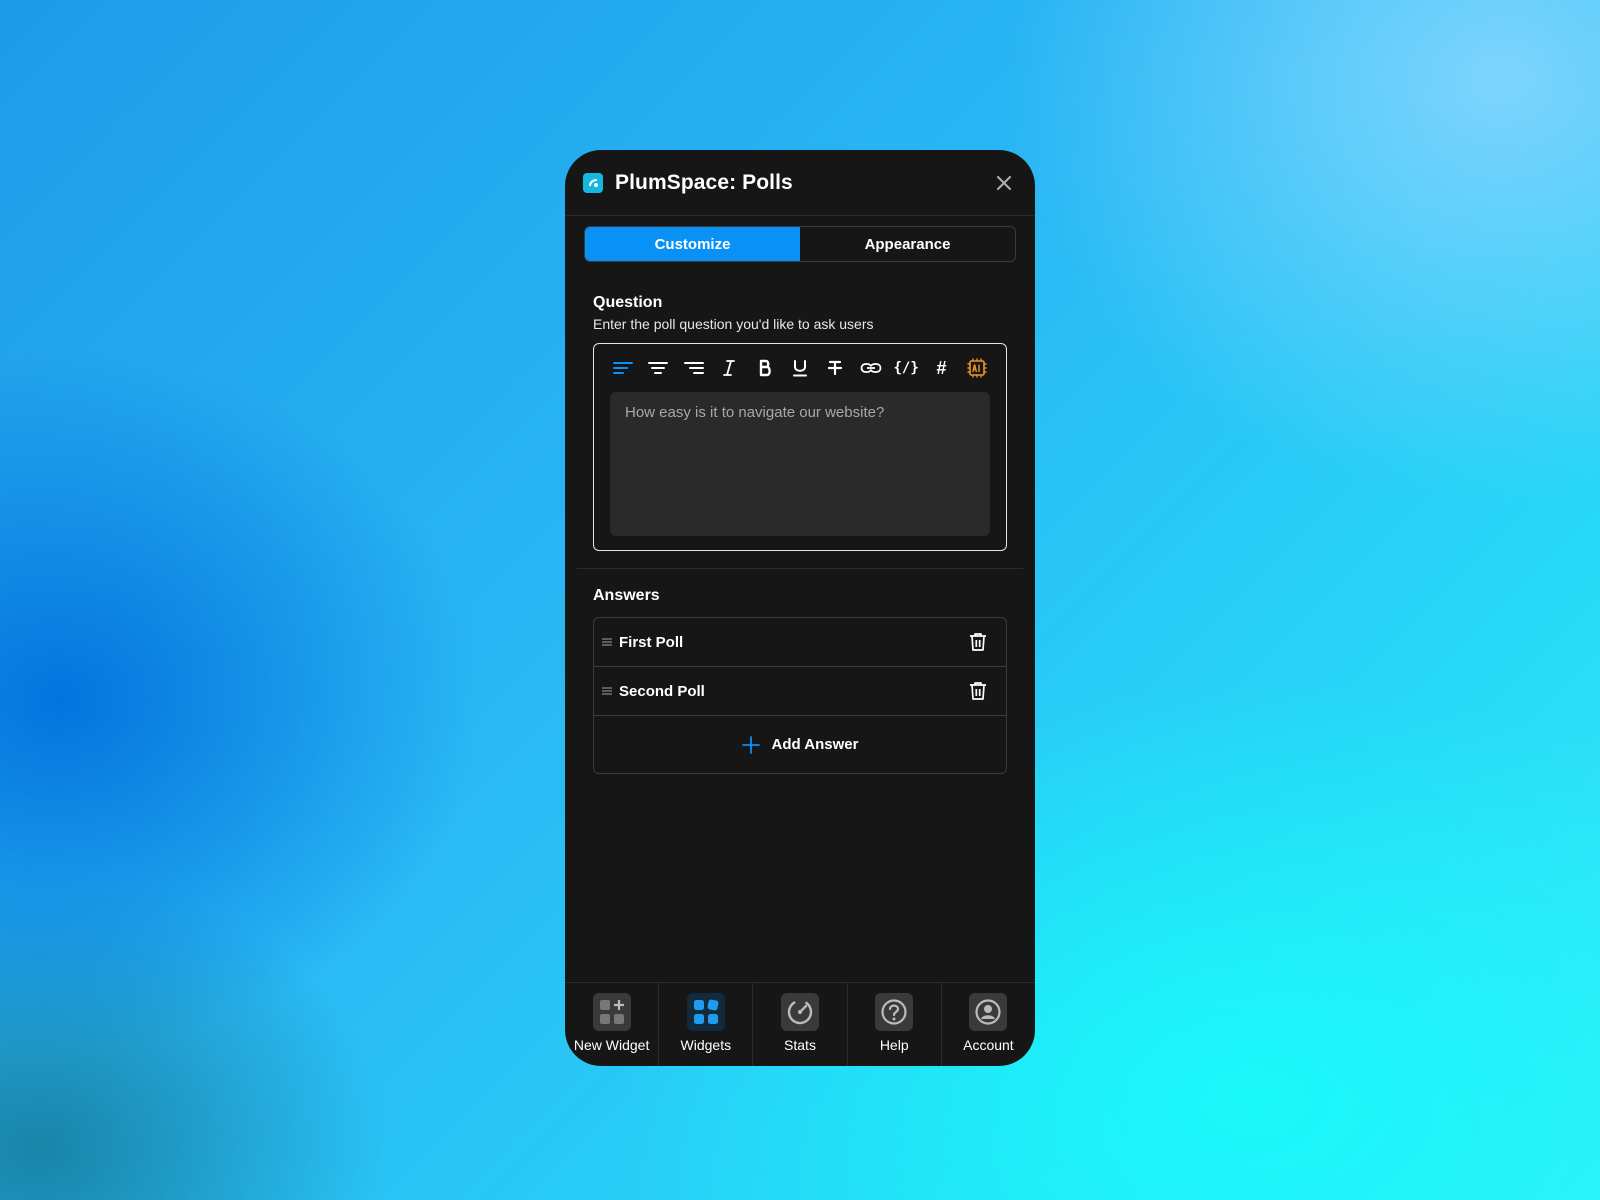 This screenshot has width=1600, height=1200. What do you see at coordinates (705, 1012) in the screenshot?
I see `widgets-icon` at bounding box center [705, 1012].